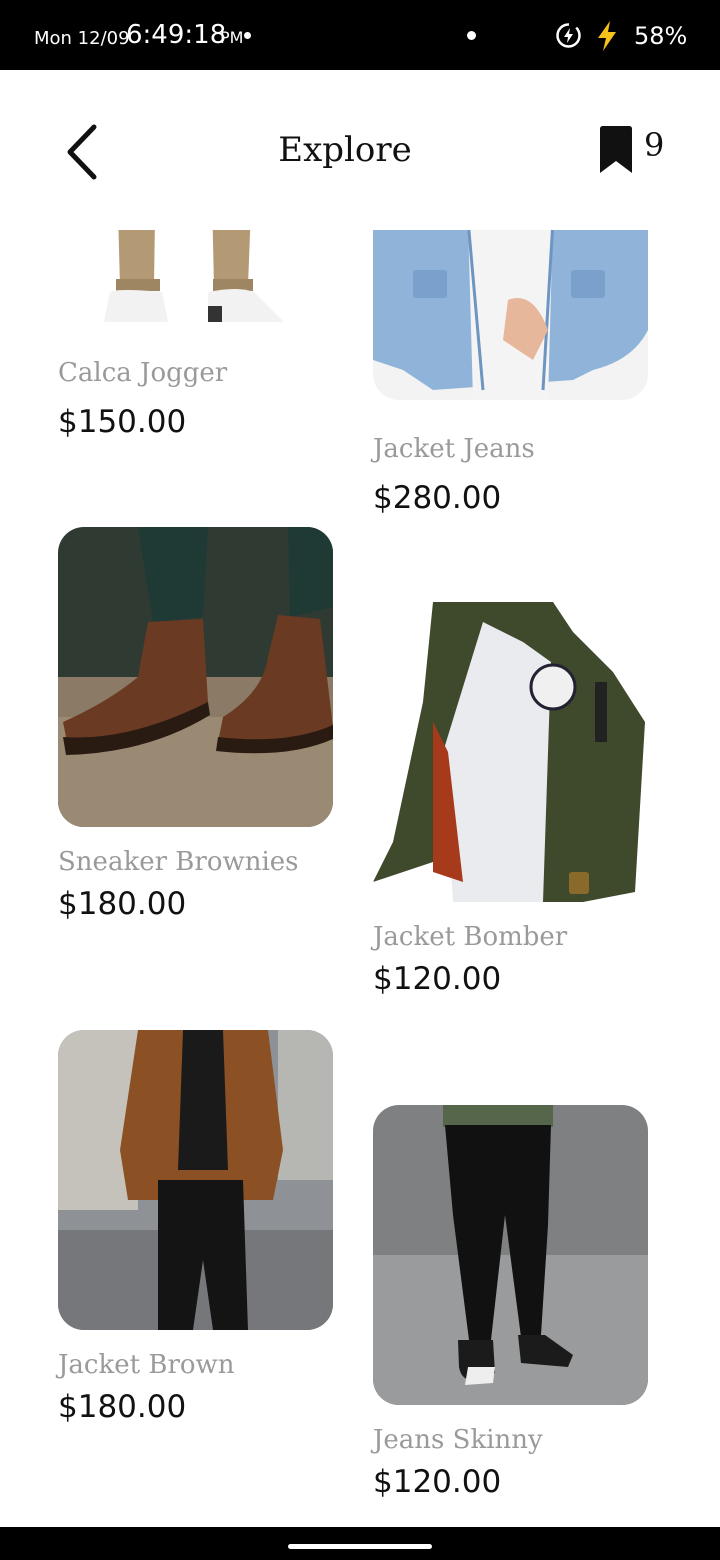 The width and height of the screenshot is (720, 1560). What do you see at coordinates (178, 862) in the screenshot?
I see `product-name: Sneaker Brownies` at bounding box center [178, 862].